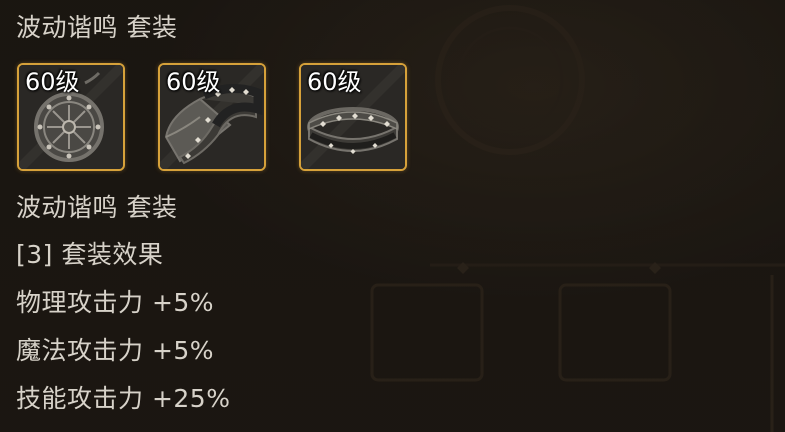  Describe the element at coordinates (90, 254) in the screenshot. I see `set-effect-header: [3] 套装效果` at that location.